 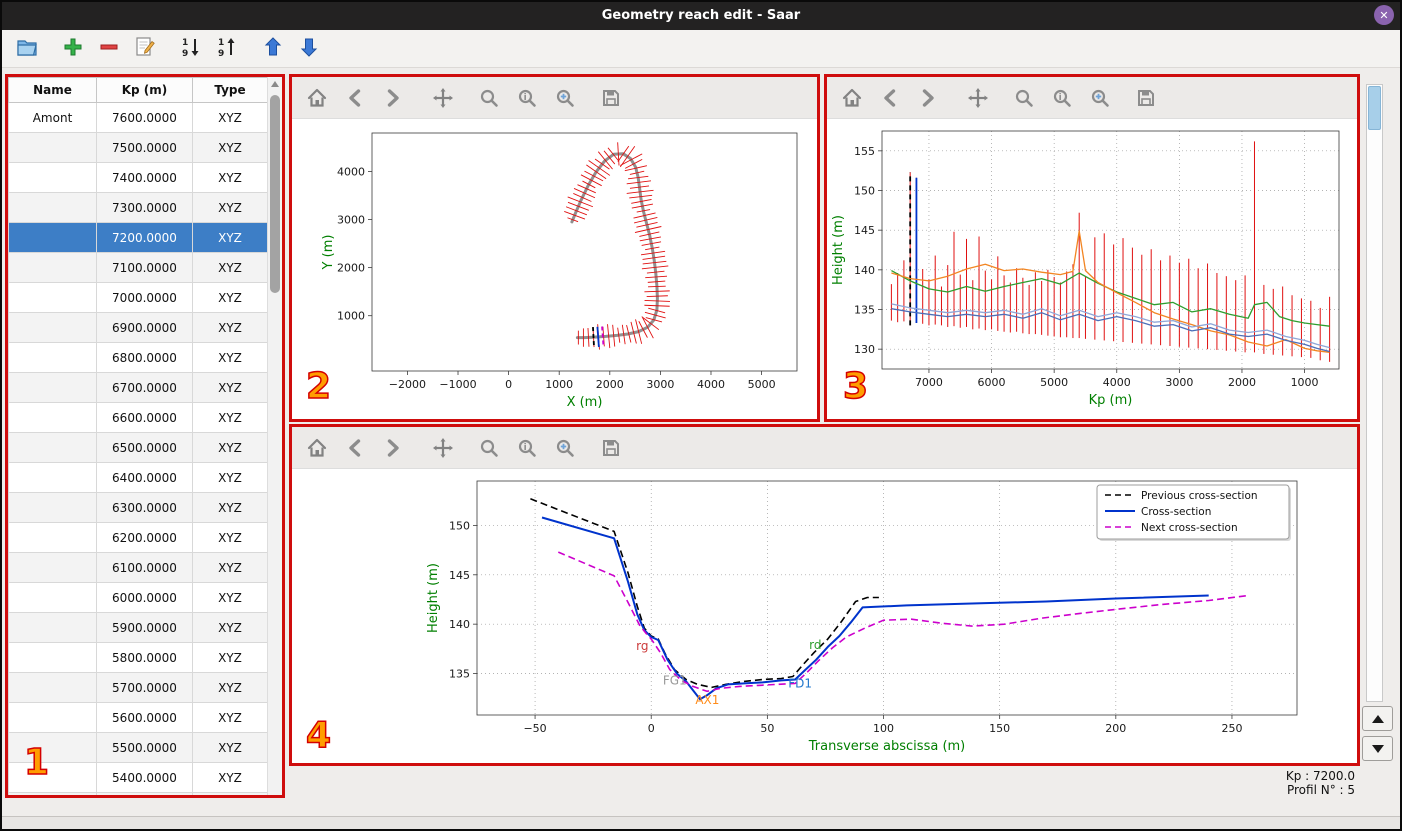 What do you see at coordinates (1374, 393) in the screenshot?
I see `main-scrollbar` at bounding box center [1374, 393].